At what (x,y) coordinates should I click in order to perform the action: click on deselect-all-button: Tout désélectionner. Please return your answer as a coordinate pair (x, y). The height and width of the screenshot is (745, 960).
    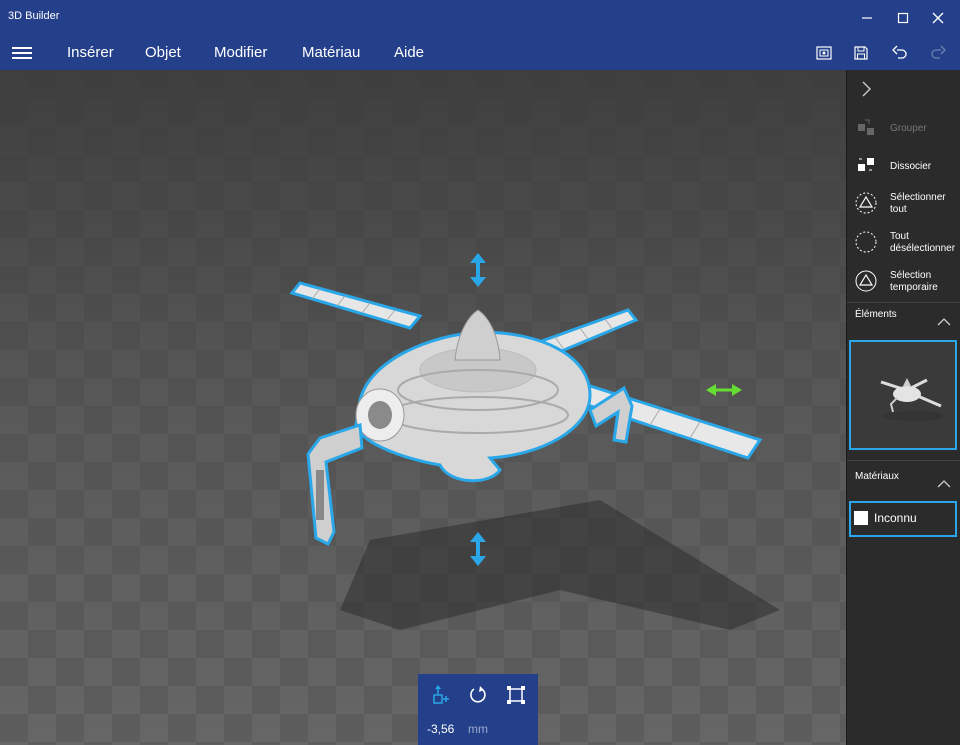
    Looking at the image, I should click on (903, 243).